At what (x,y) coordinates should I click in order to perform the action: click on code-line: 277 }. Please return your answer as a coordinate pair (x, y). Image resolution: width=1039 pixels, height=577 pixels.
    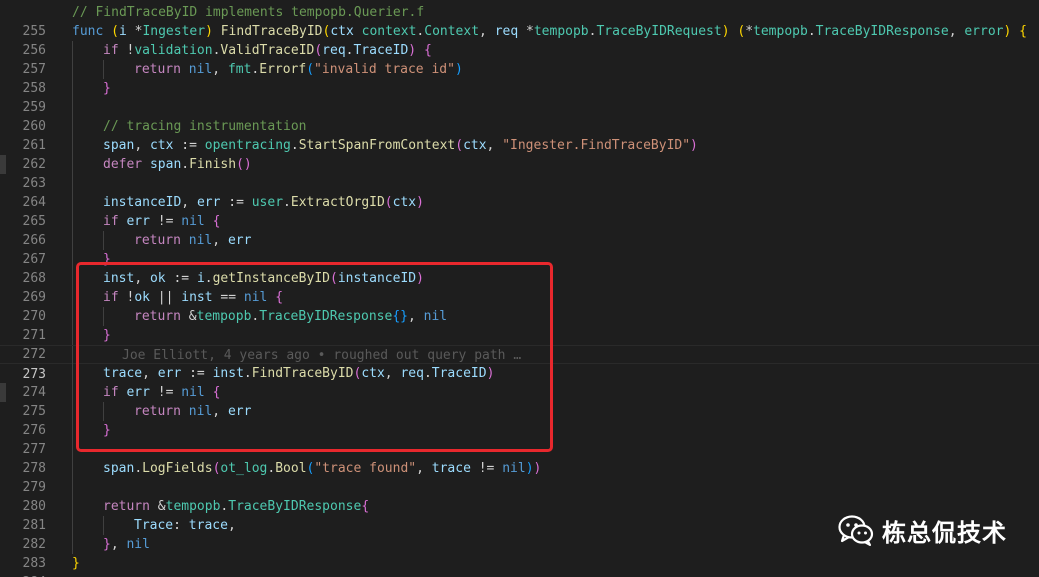
    Looking at the image, I should click on (519, 439).